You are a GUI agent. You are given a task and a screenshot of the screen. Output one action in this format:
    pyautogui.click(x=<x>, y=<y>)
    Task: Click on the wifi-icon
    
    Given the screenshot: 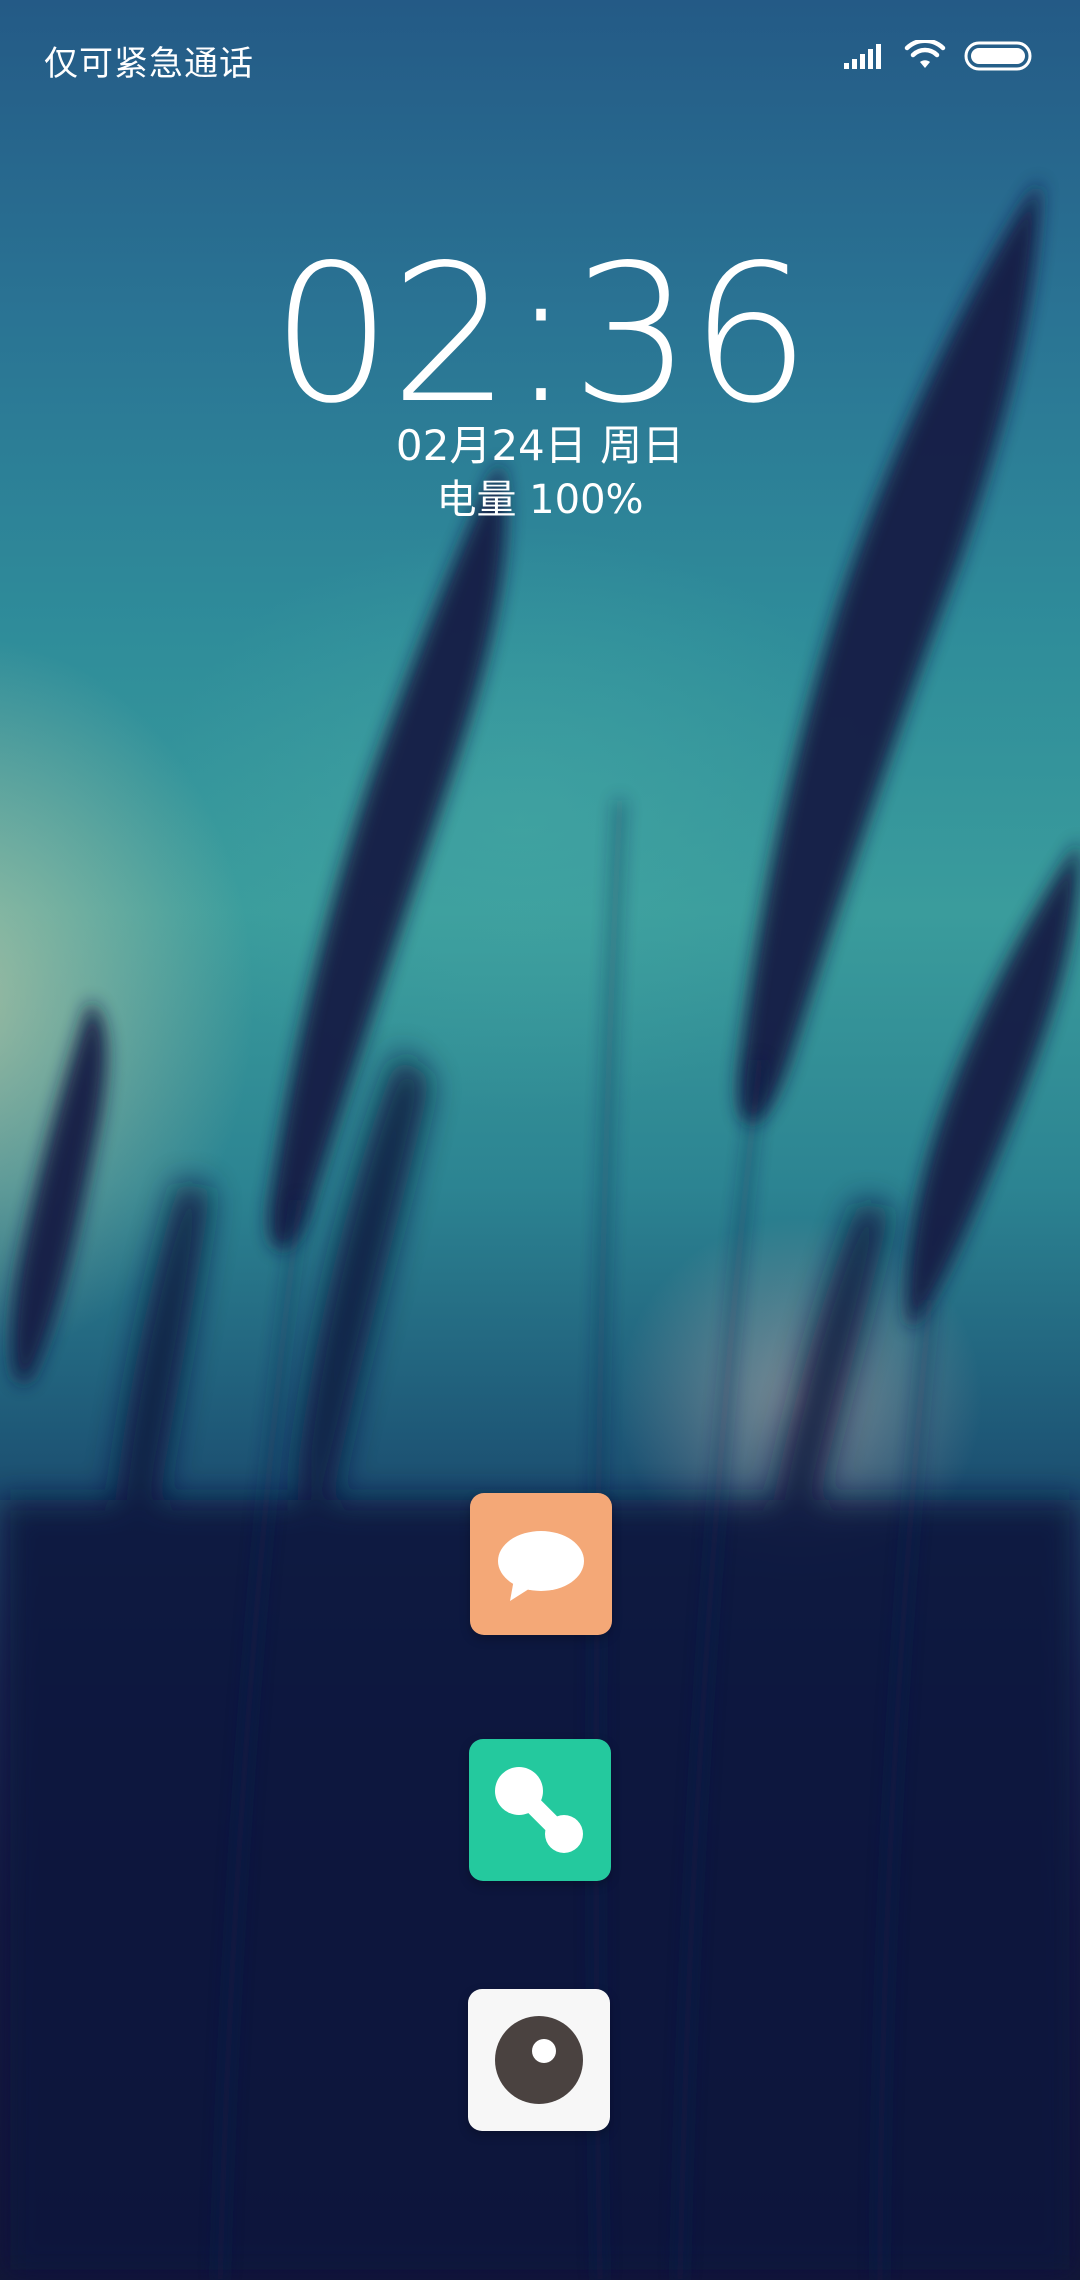 What is the action you would take?
    pyautogui.click(x=925, y=57)
    